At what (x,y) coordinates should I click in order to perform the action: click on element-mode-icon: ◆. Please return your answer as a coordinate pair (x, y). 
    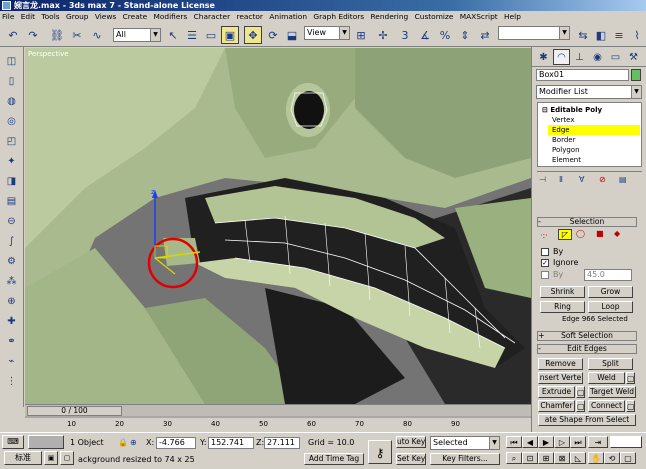
    Looking at the image, I should click on (617, 233).